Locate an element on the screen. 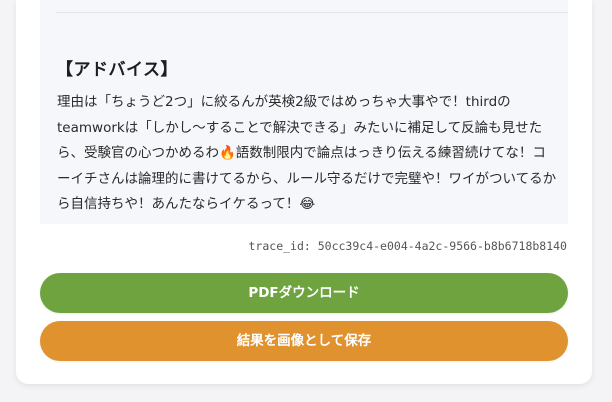 The height and width of the screenshot is (402, 612). advice-title: 【アドバイス】 is located at coordinates (117, 70).